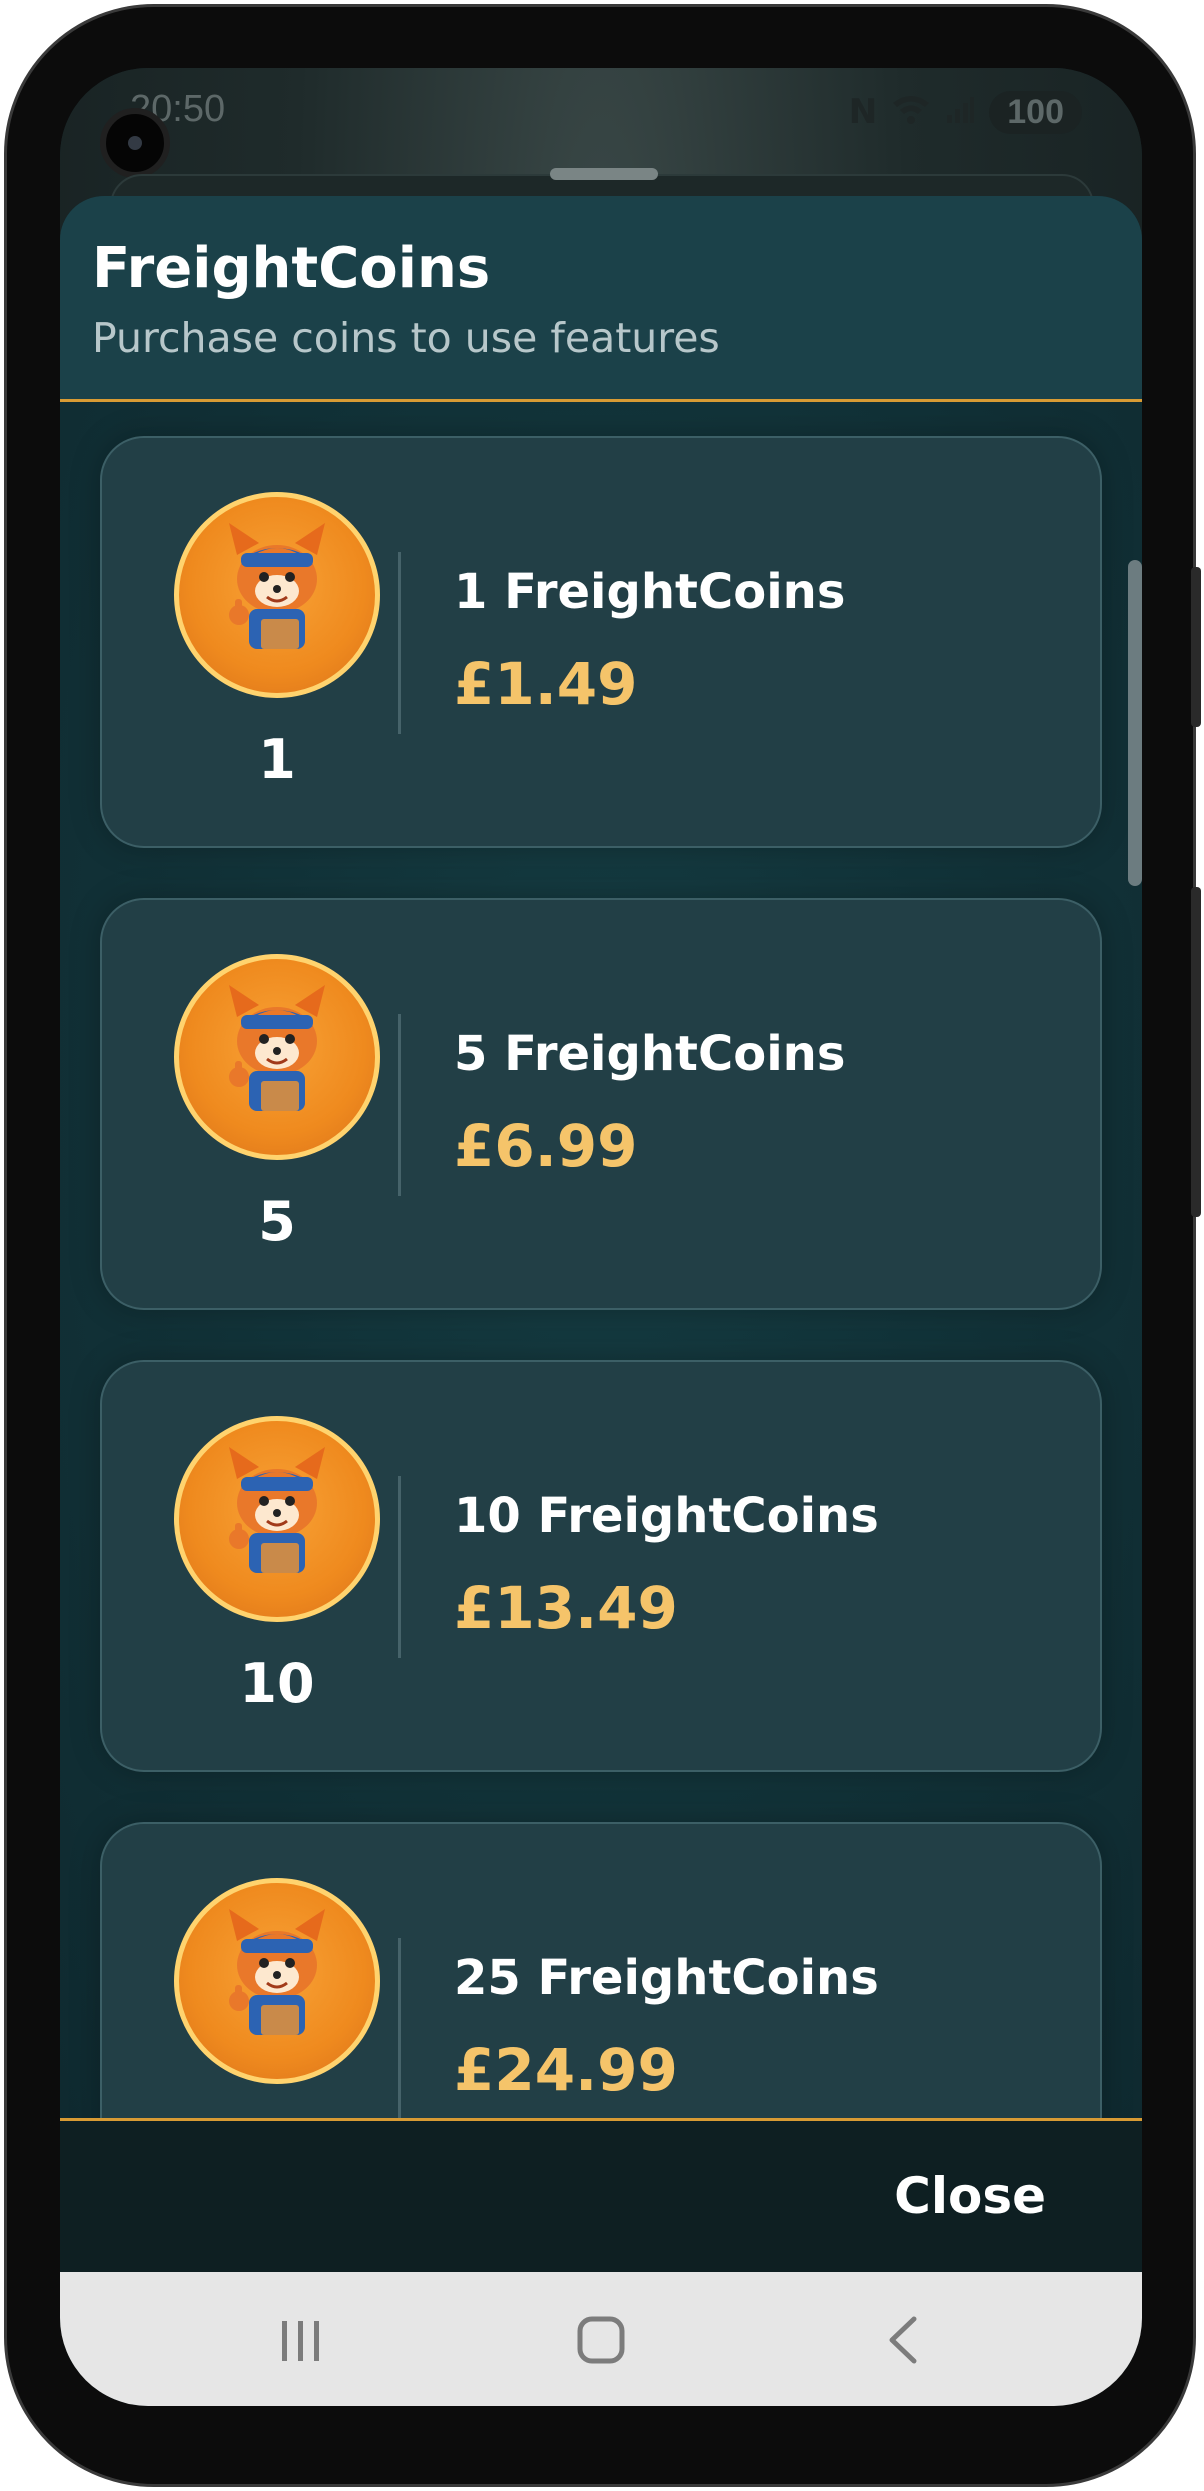 Image resolution: width=1204 pixels, height=2491 pixels. I want to click on battery-icon: 100, so click(1035, 112).